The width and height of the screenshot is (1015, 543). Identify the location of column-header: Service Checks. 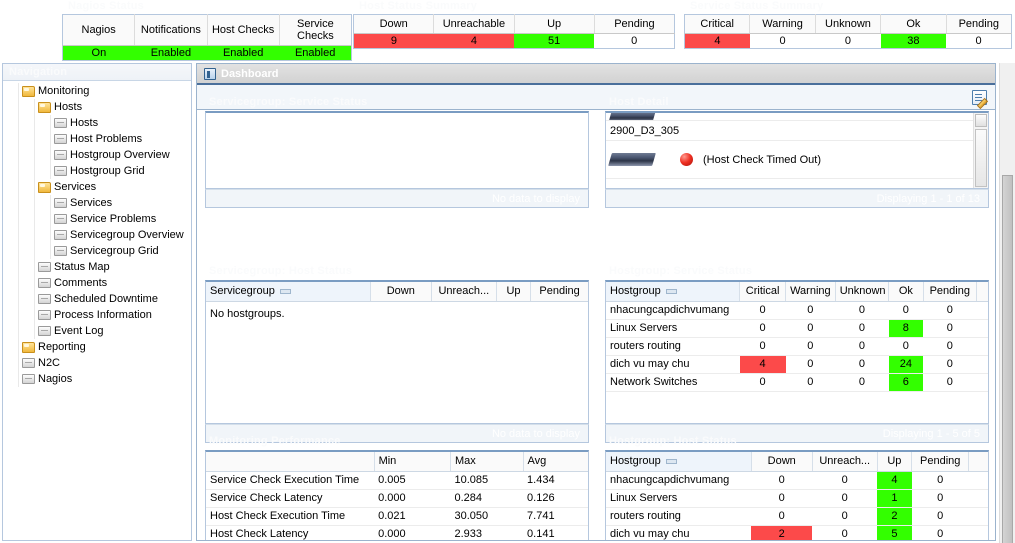
(315, 30).